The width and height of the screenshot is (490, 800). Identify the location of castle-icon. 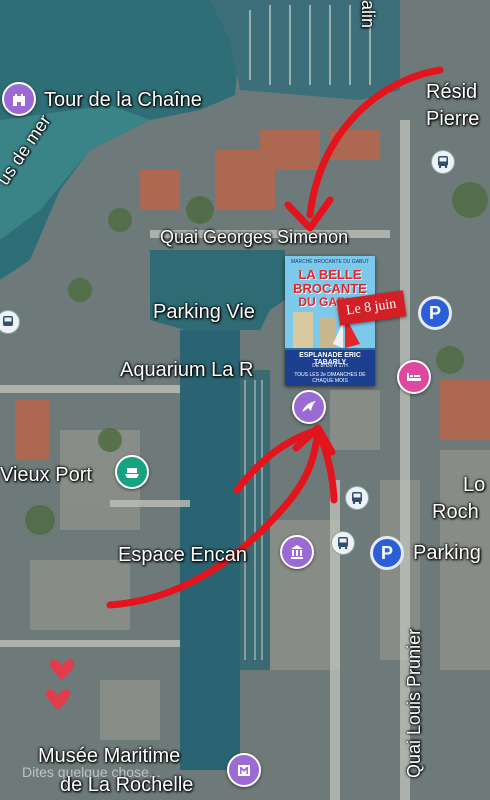
(19, 100).